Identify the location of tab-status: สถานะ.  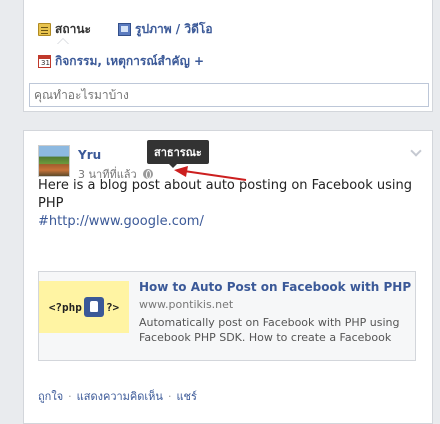
(64, 29).